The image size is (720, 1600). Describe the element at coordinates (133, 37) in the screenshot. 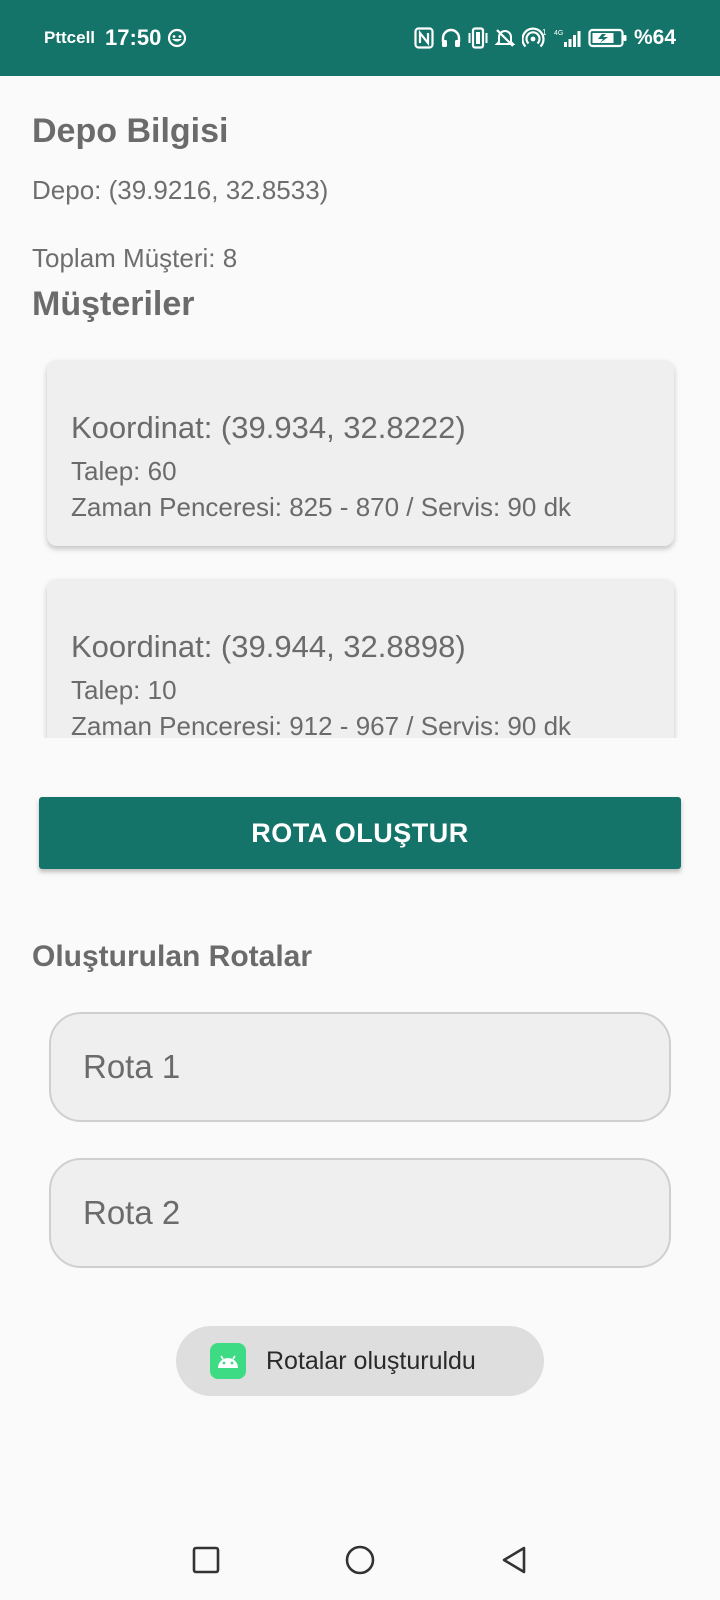

I see `clock: 17:50` at that location.